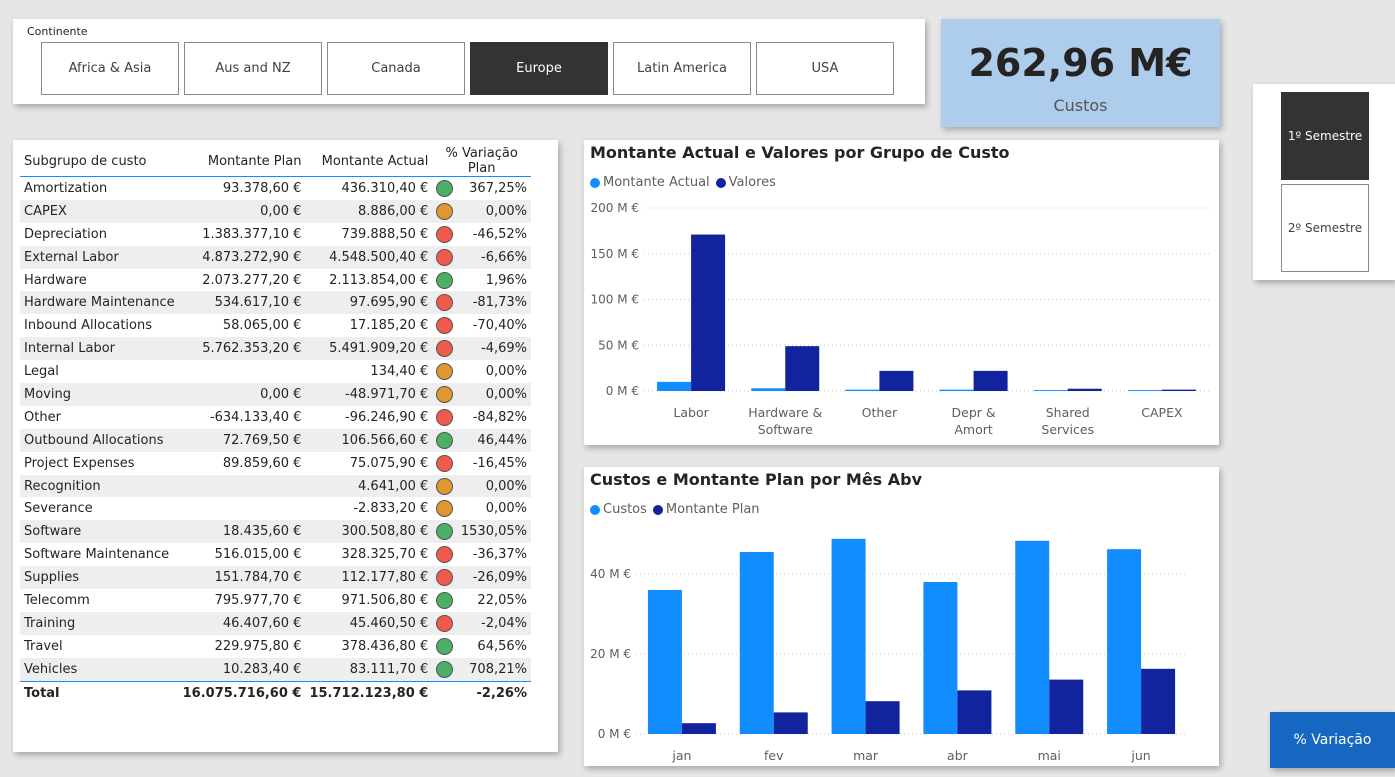  I want to click on row-subgroup: Severance, so click(58, 509).